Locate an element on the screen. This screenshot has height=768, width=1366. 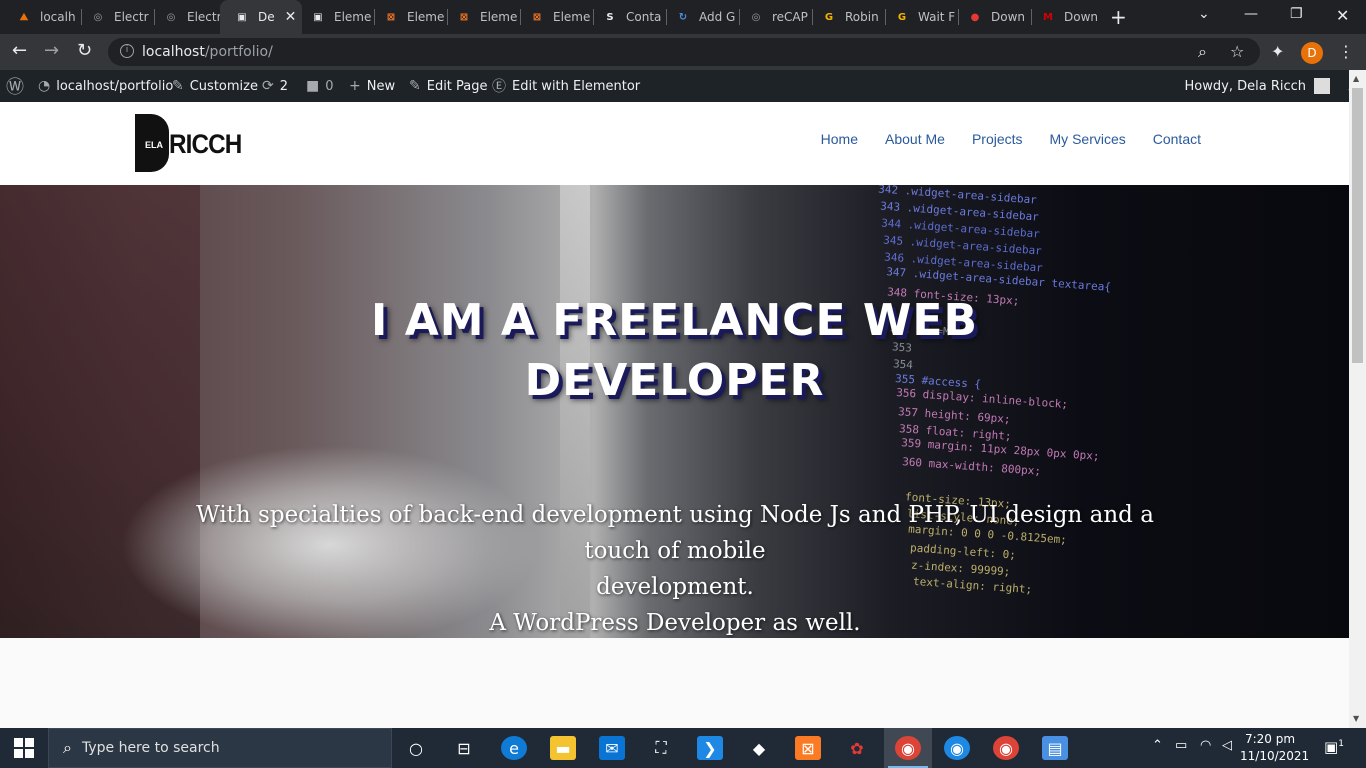
bookmark-star-icon: ☆ is located at coordinates (1237, 51).